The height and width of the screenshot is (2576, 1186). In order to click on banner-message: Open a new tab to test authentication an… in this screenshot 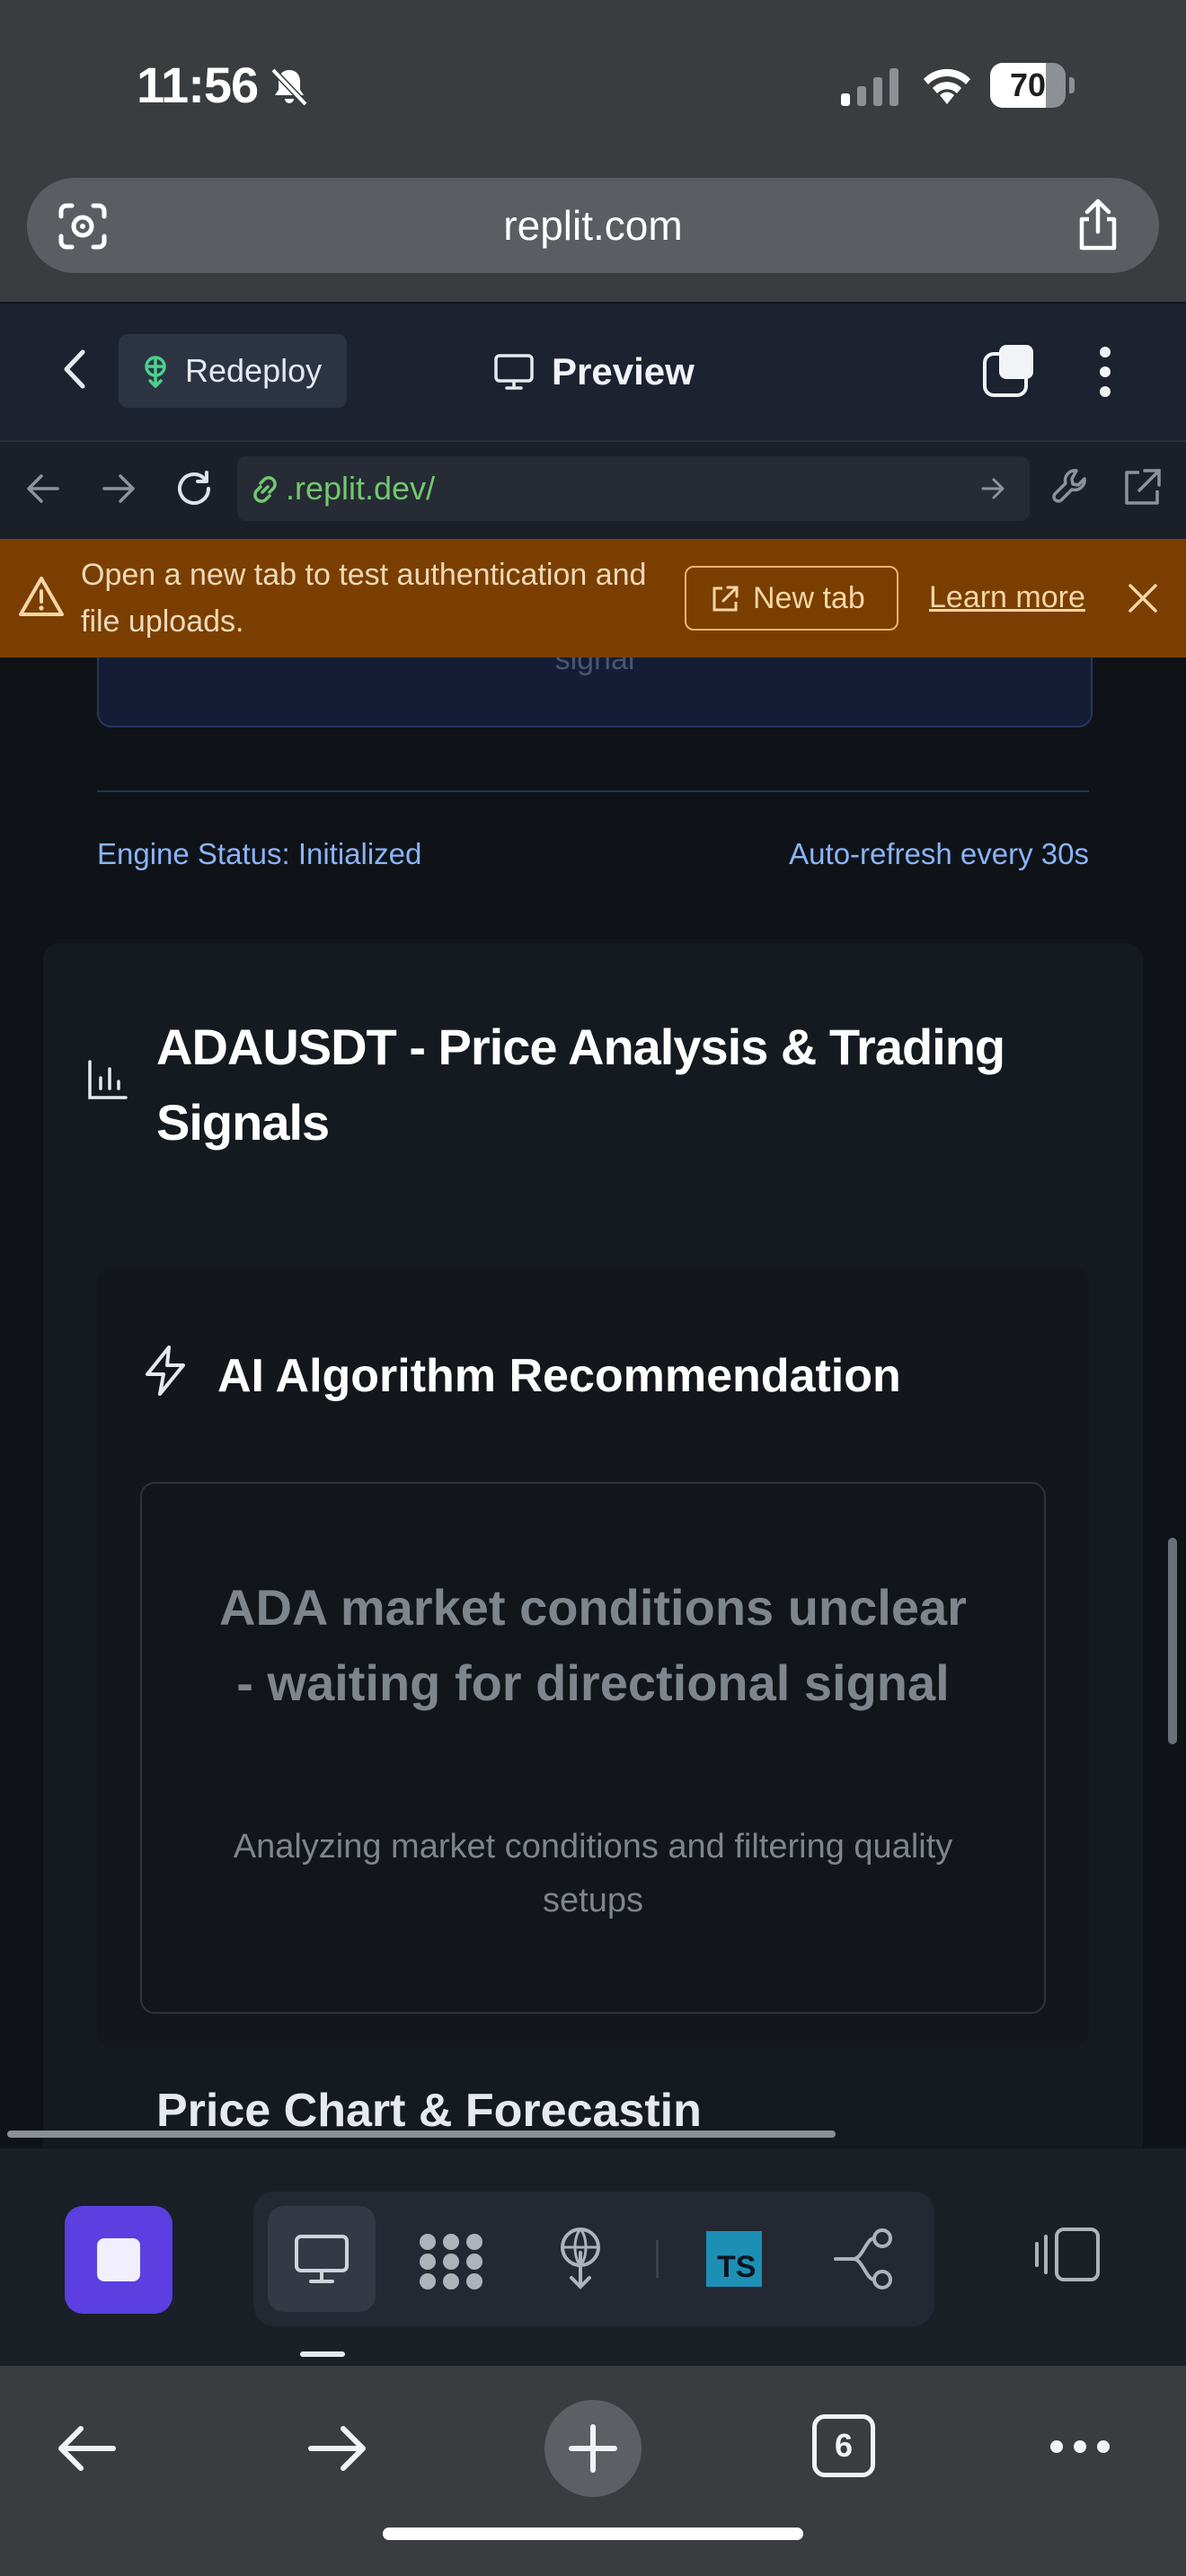, I will do `click(364, 598)`.